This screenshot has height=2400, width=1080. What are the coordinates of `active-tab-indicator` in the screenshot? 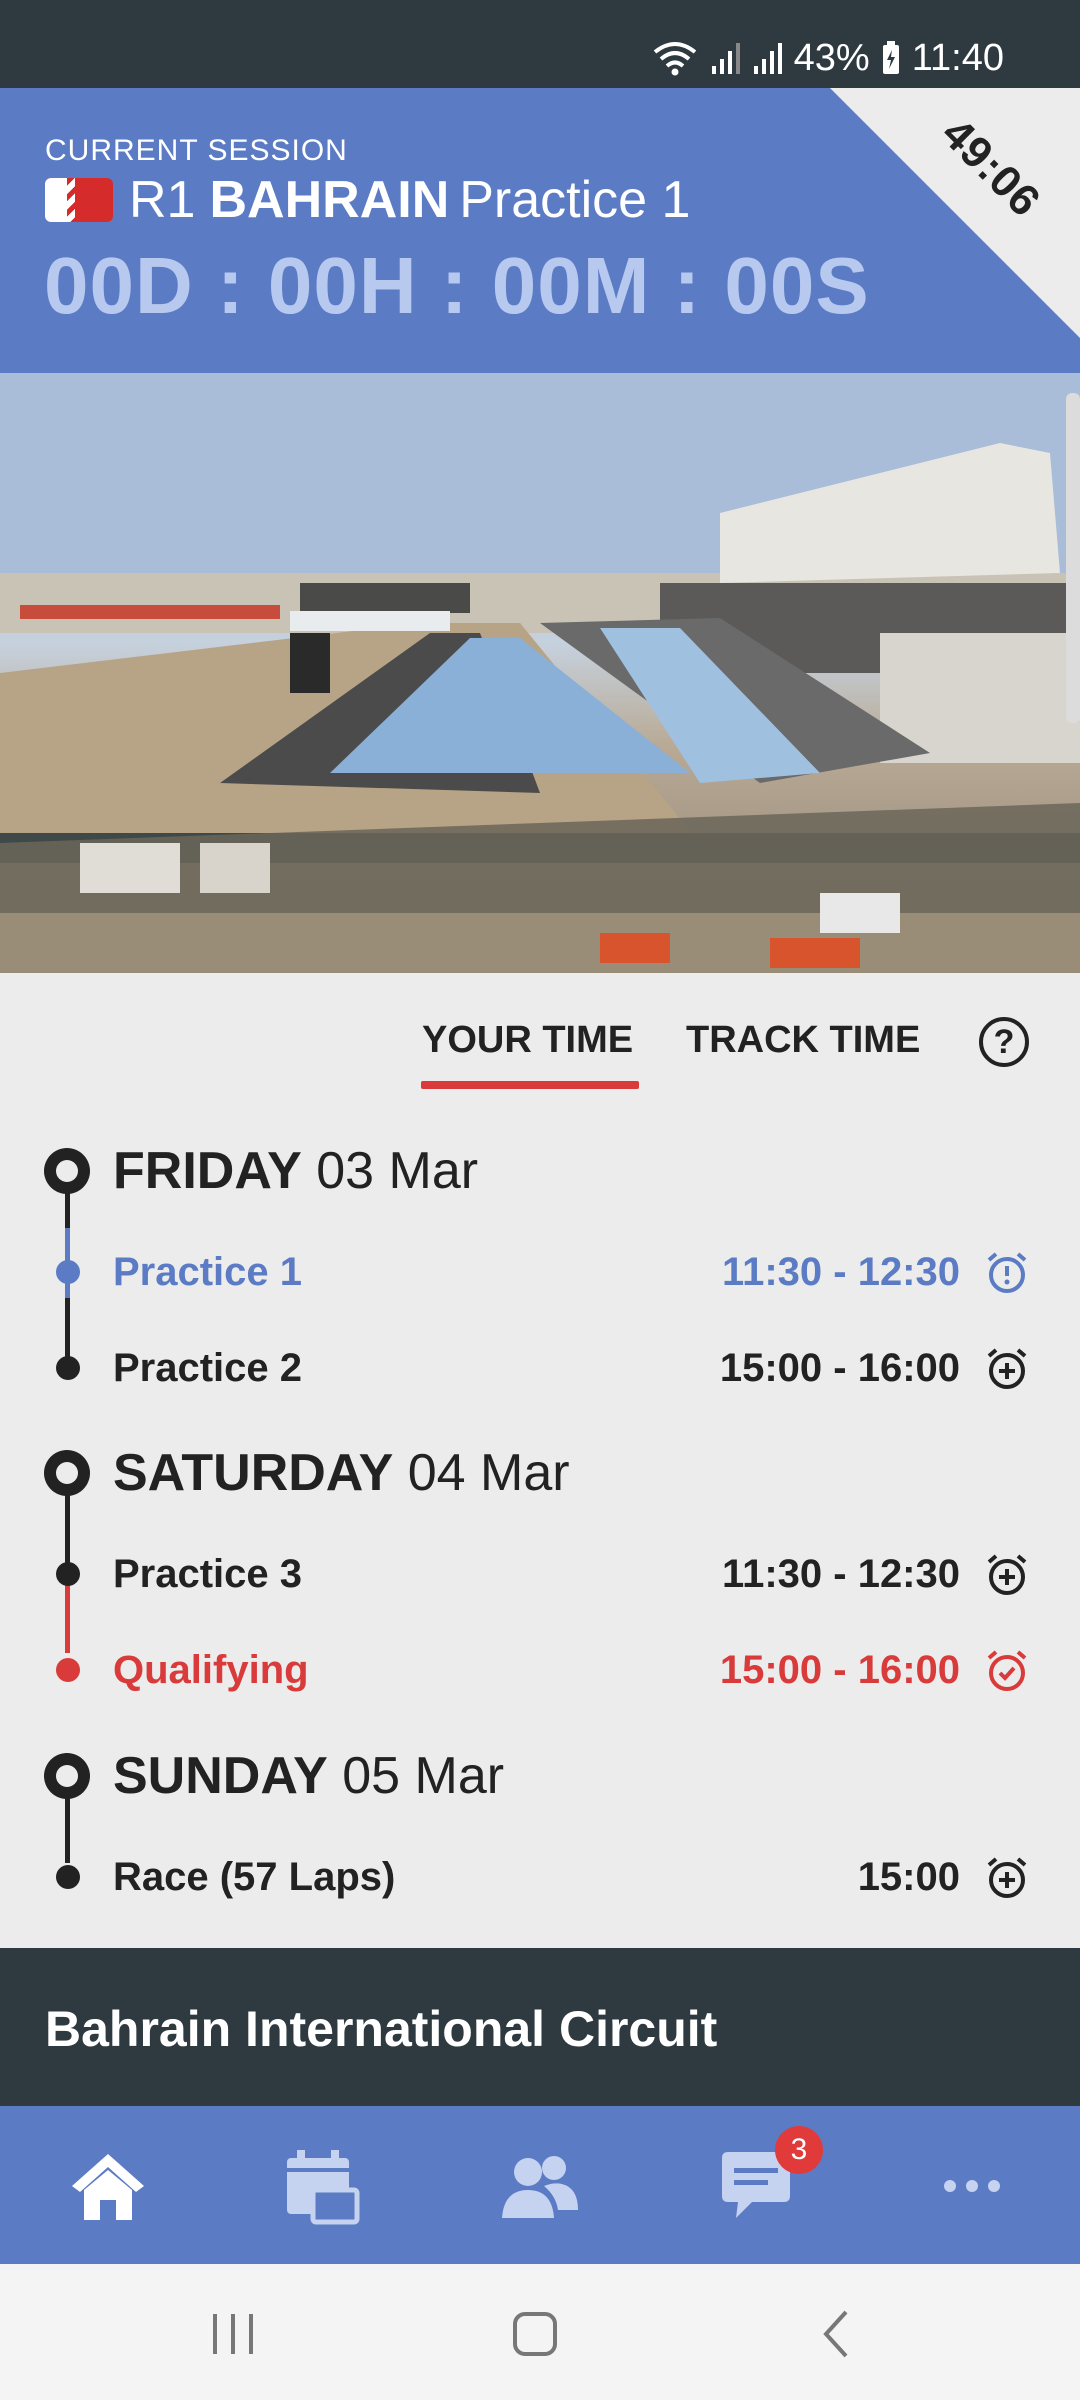 It's located at (530, 1085).